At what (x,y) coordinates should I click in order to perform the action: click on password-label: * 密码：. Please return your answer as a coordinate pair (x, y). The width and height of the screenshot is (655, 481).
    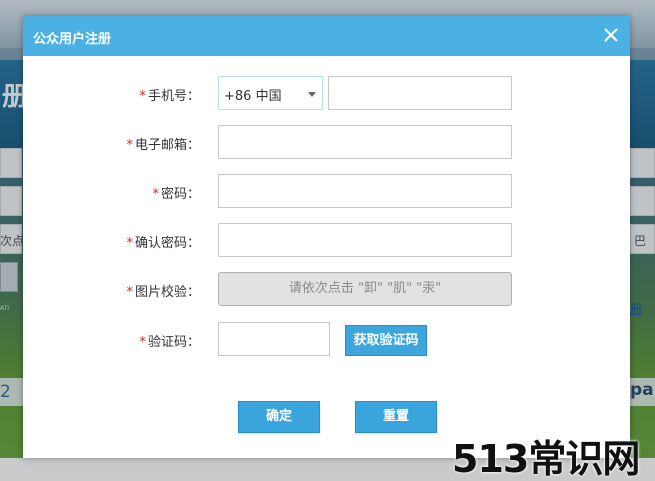
    Looking at the image, I should click on (176, 192).